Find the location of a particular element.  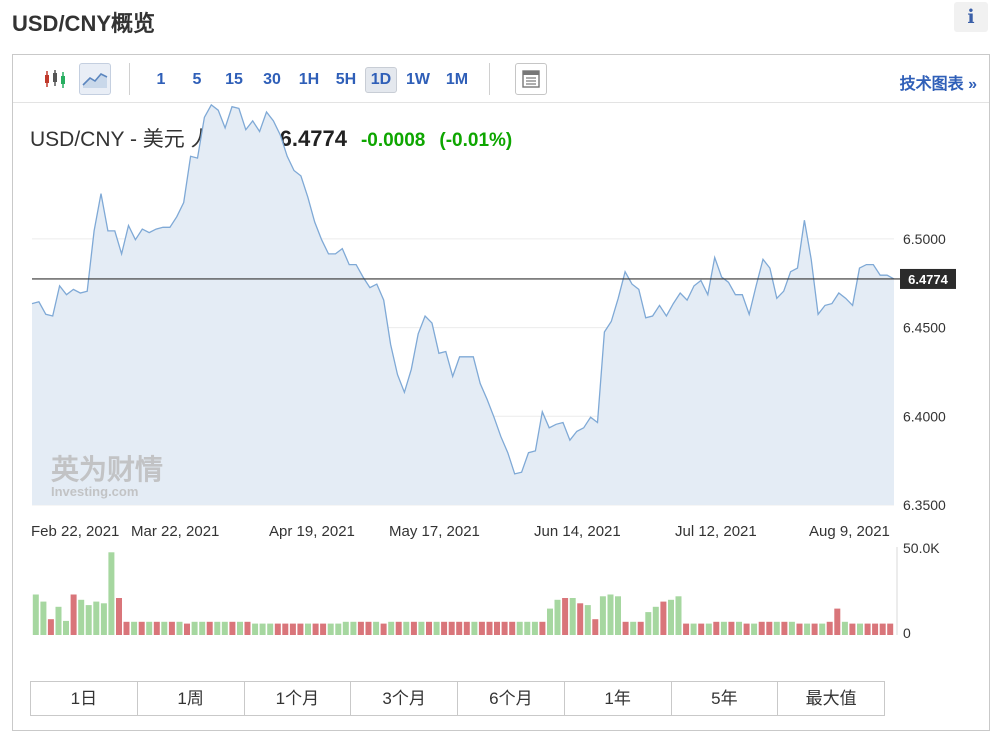

range-button: 最大值 is located at coordinates (831, 698).